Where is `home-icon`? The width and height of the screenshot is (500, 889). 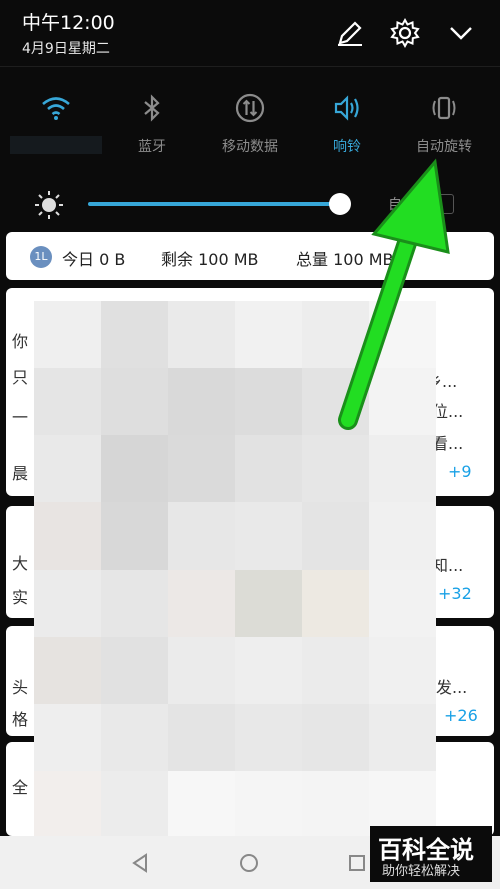 home-icon is located at coordinates (249, 863).